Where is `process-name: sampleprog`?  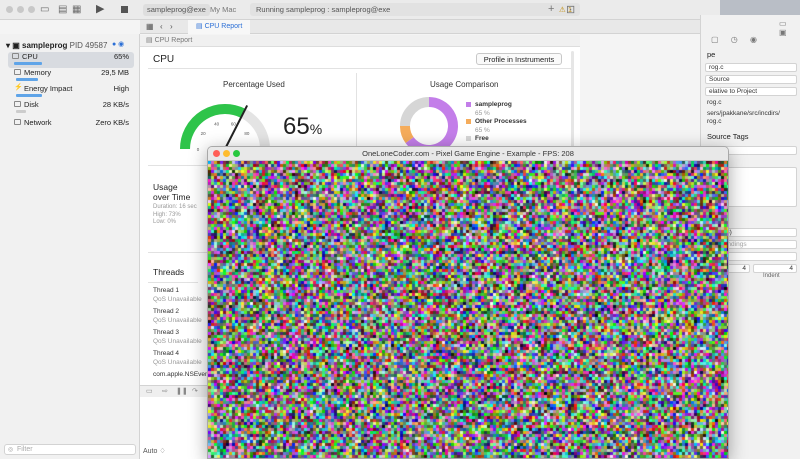
process-name: sampleprog is located at coordinates (45, 45).